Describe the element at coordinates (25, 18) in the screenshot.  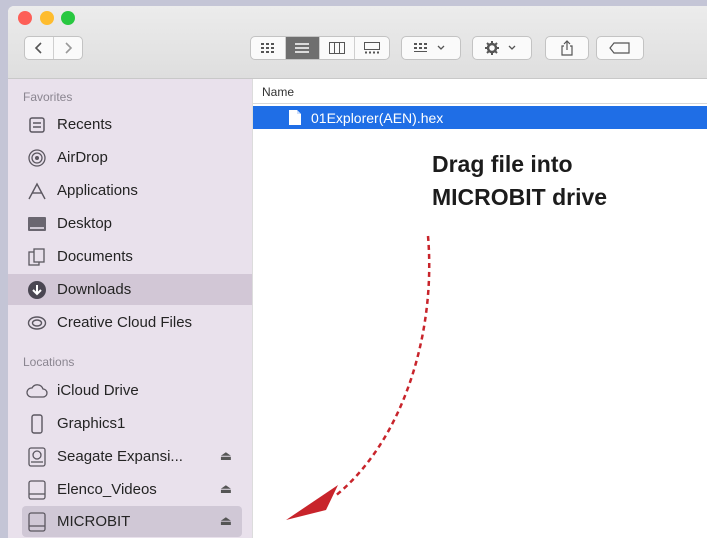
I see `close-window-button` at that location.